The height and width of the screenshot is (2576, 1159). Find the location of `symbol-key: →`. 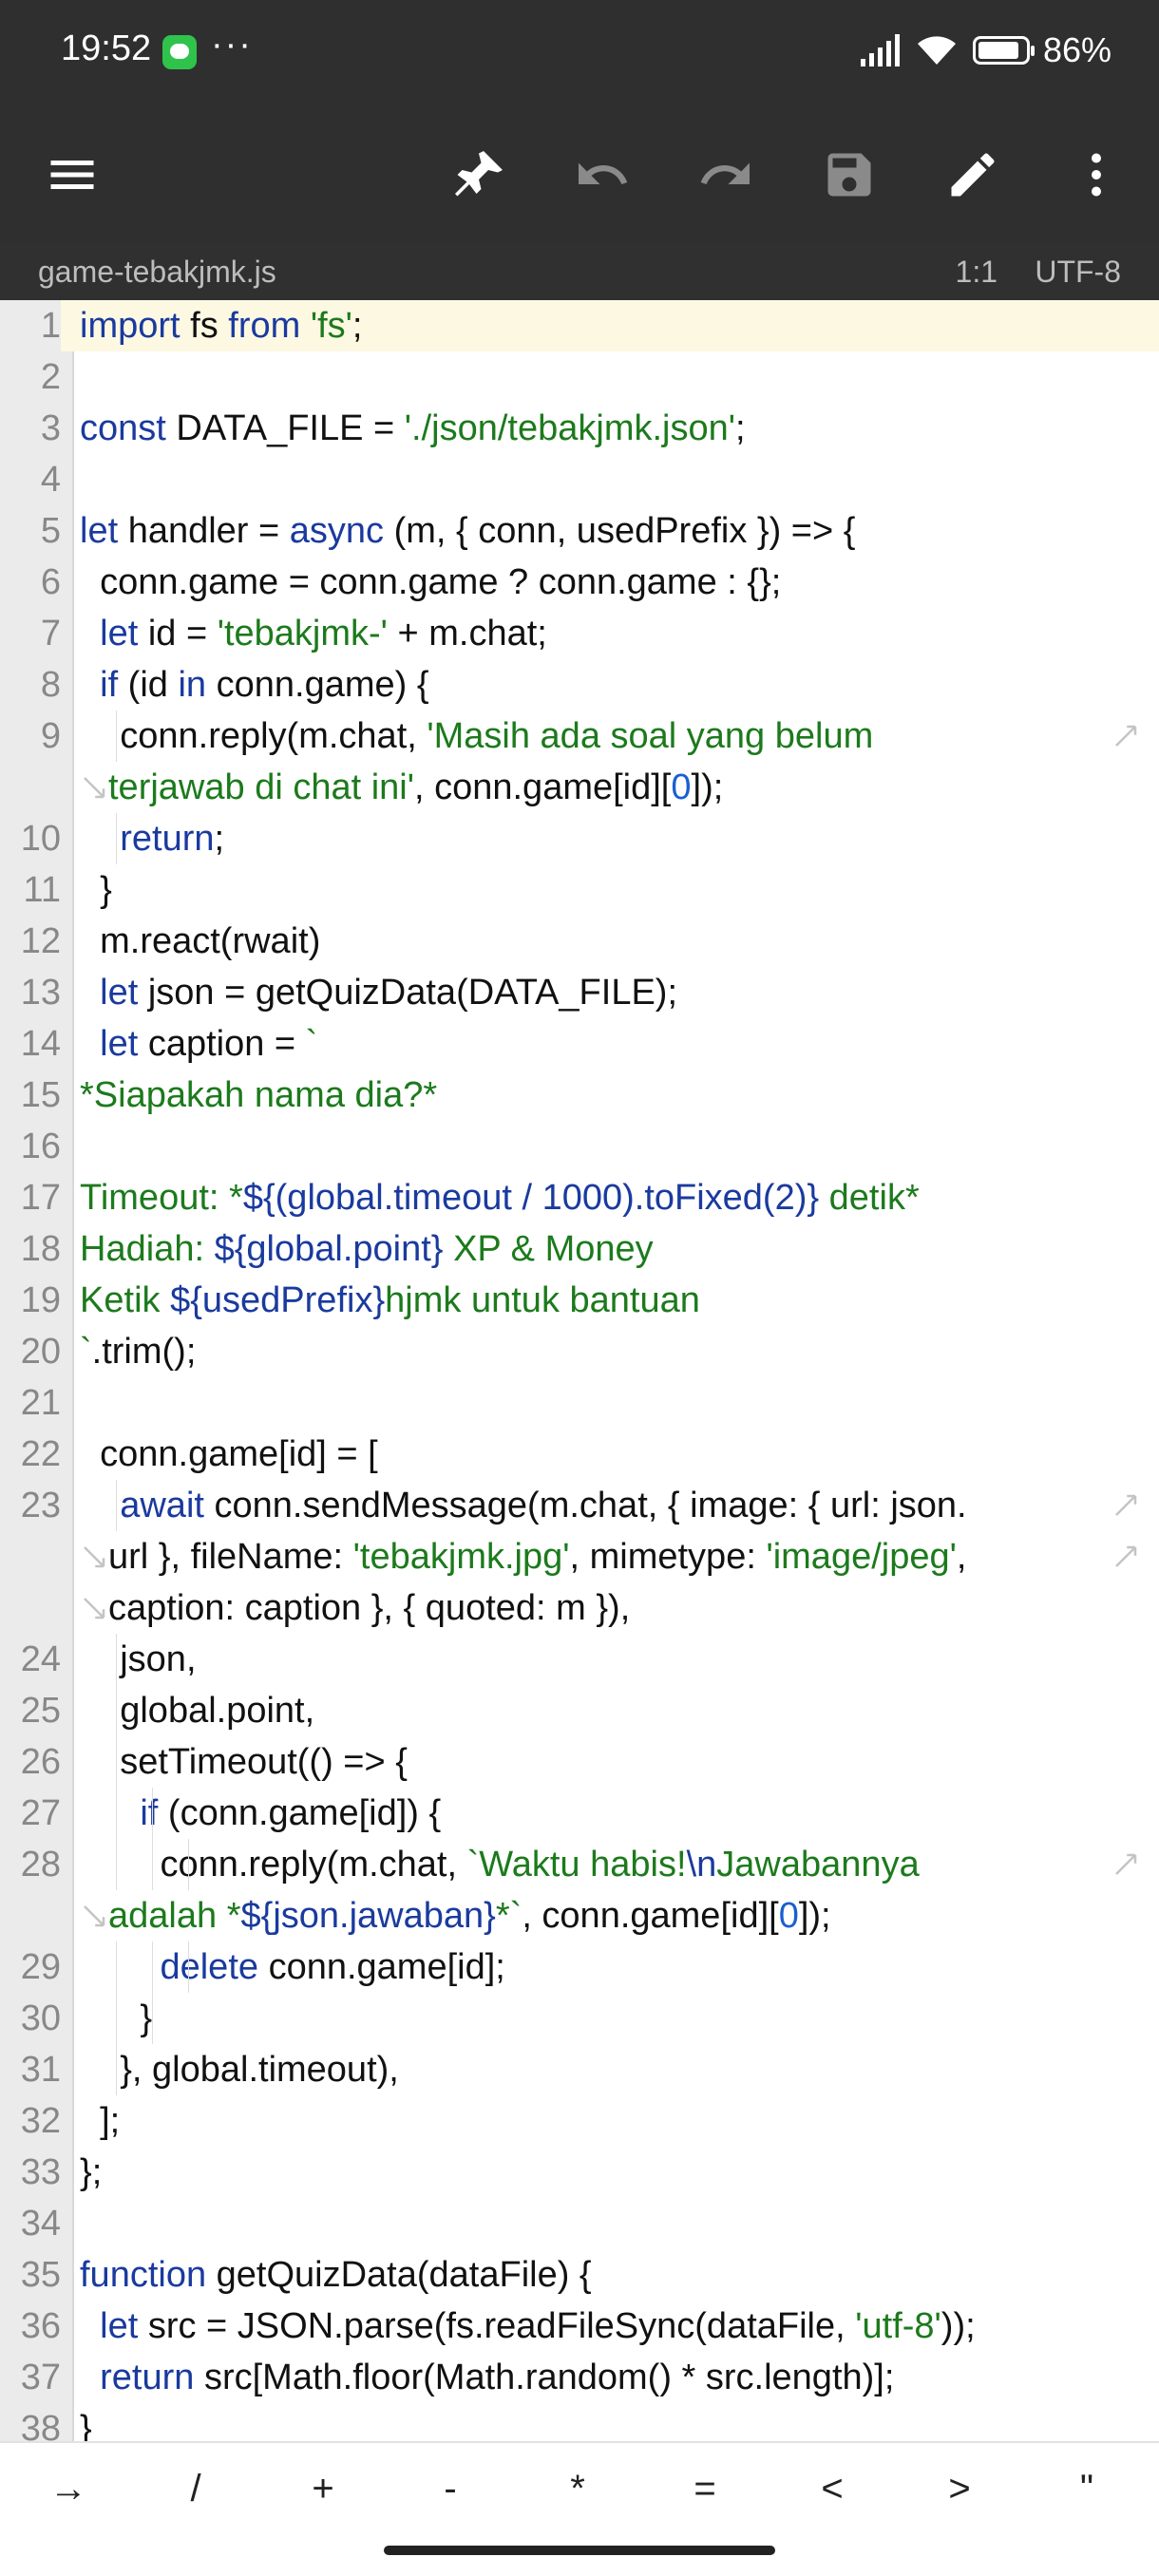

symbol-key: → is located at coordinates (68, 2488).